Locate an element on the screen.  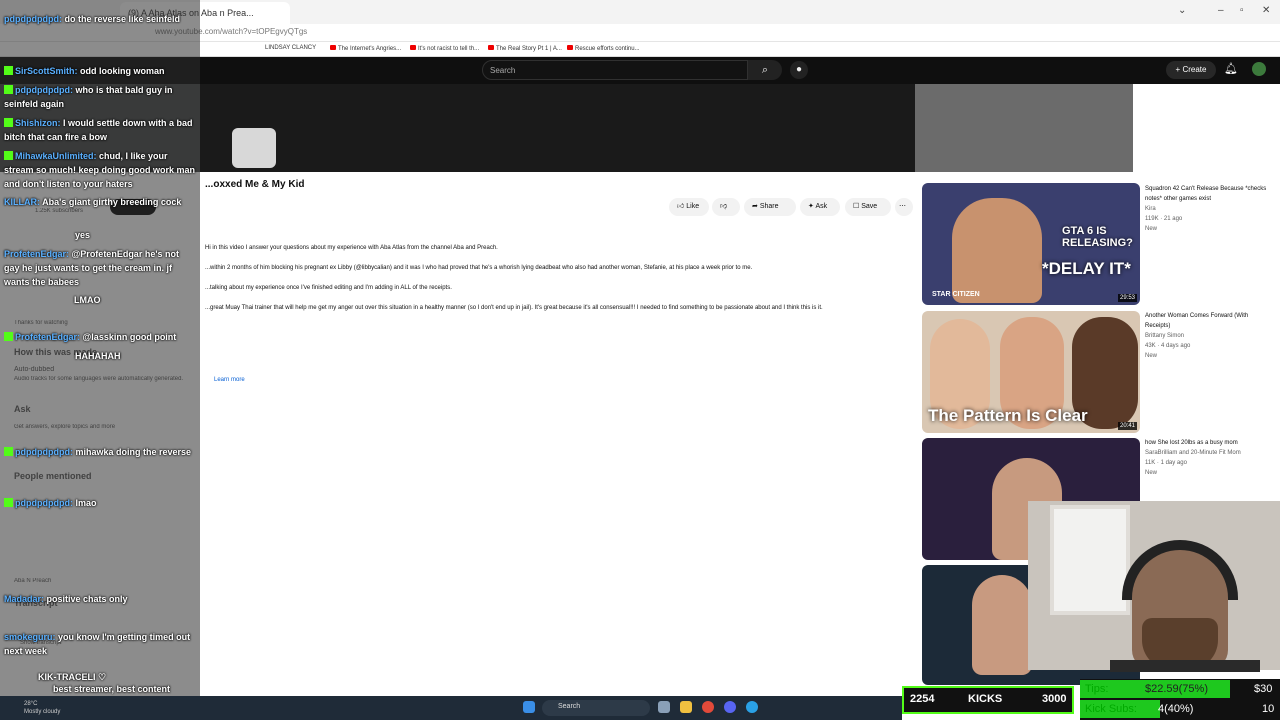
thumbnail-text: STAR CITIZEN is located at coordinates (956, 294).